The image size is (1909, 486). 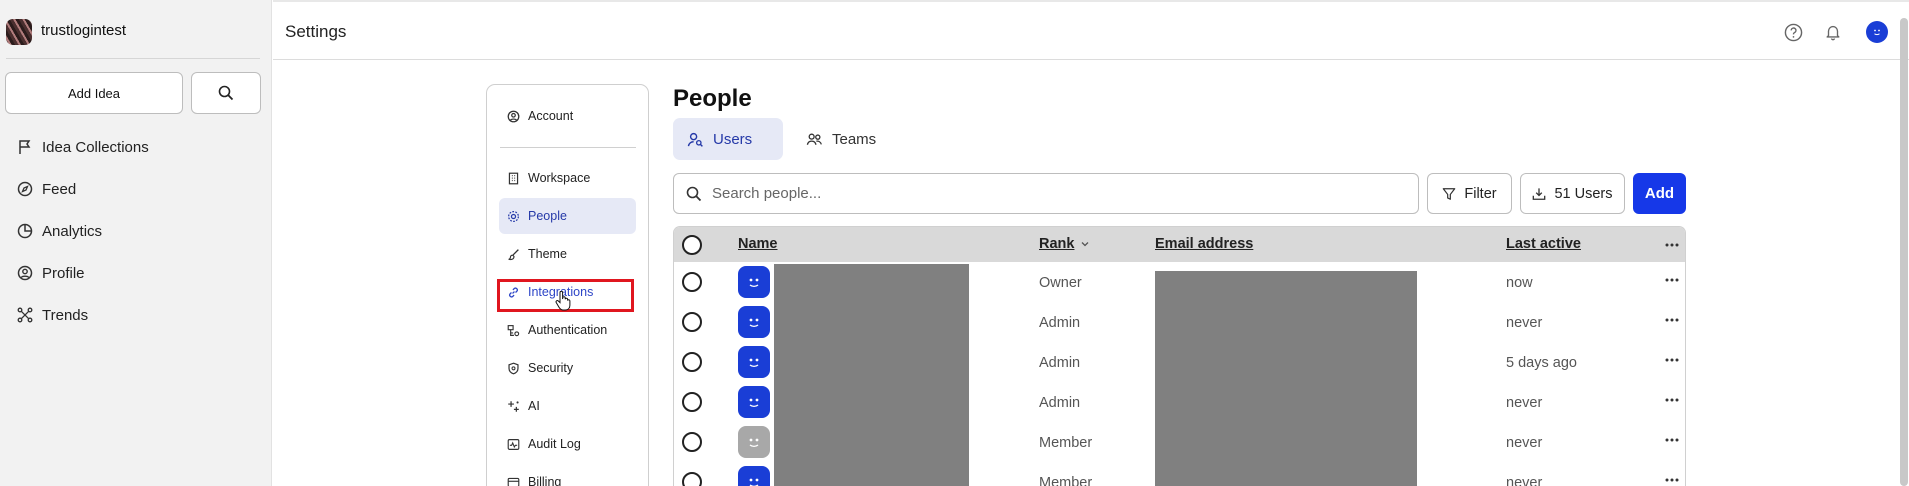 I want to click on sidebar-item-trends: Trends, so click(x=52, y=315).